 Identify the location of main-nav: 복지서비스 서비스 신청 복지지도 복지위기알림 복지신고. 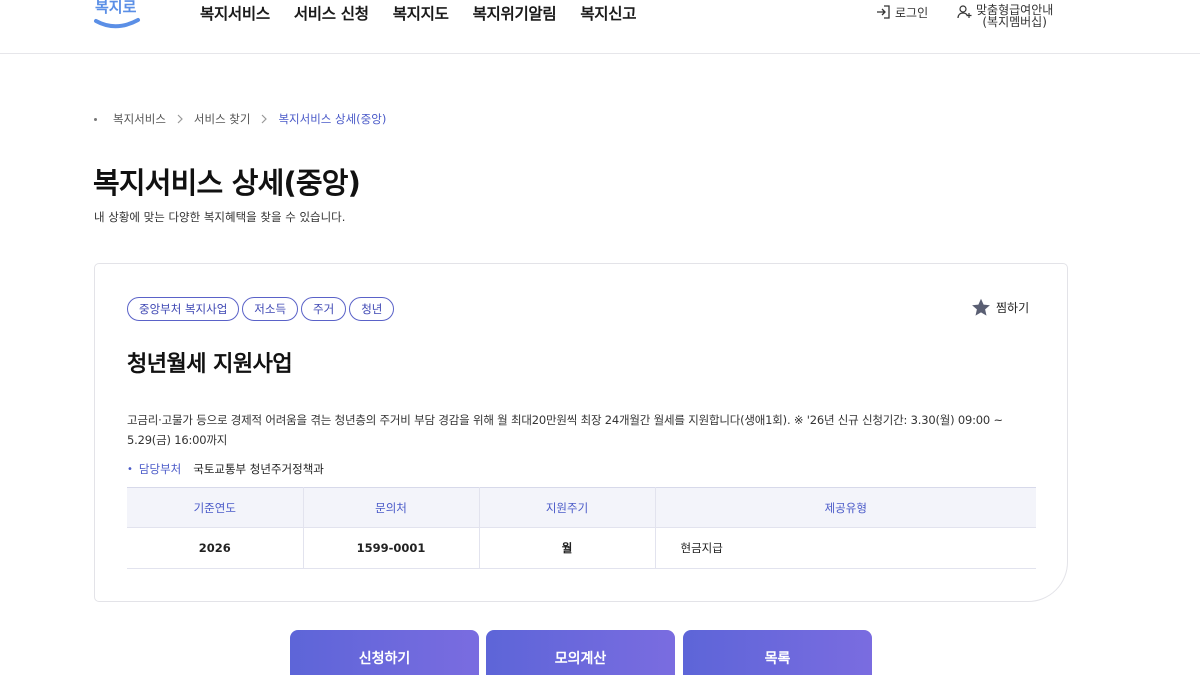
(430, 13).